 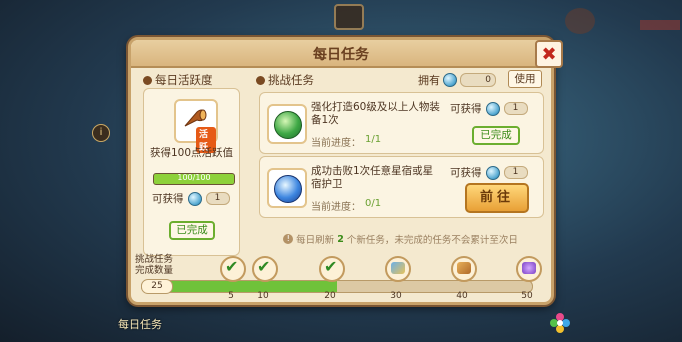 I want to click on activity-progress-text: 100/100, so click(x=194, y=177).